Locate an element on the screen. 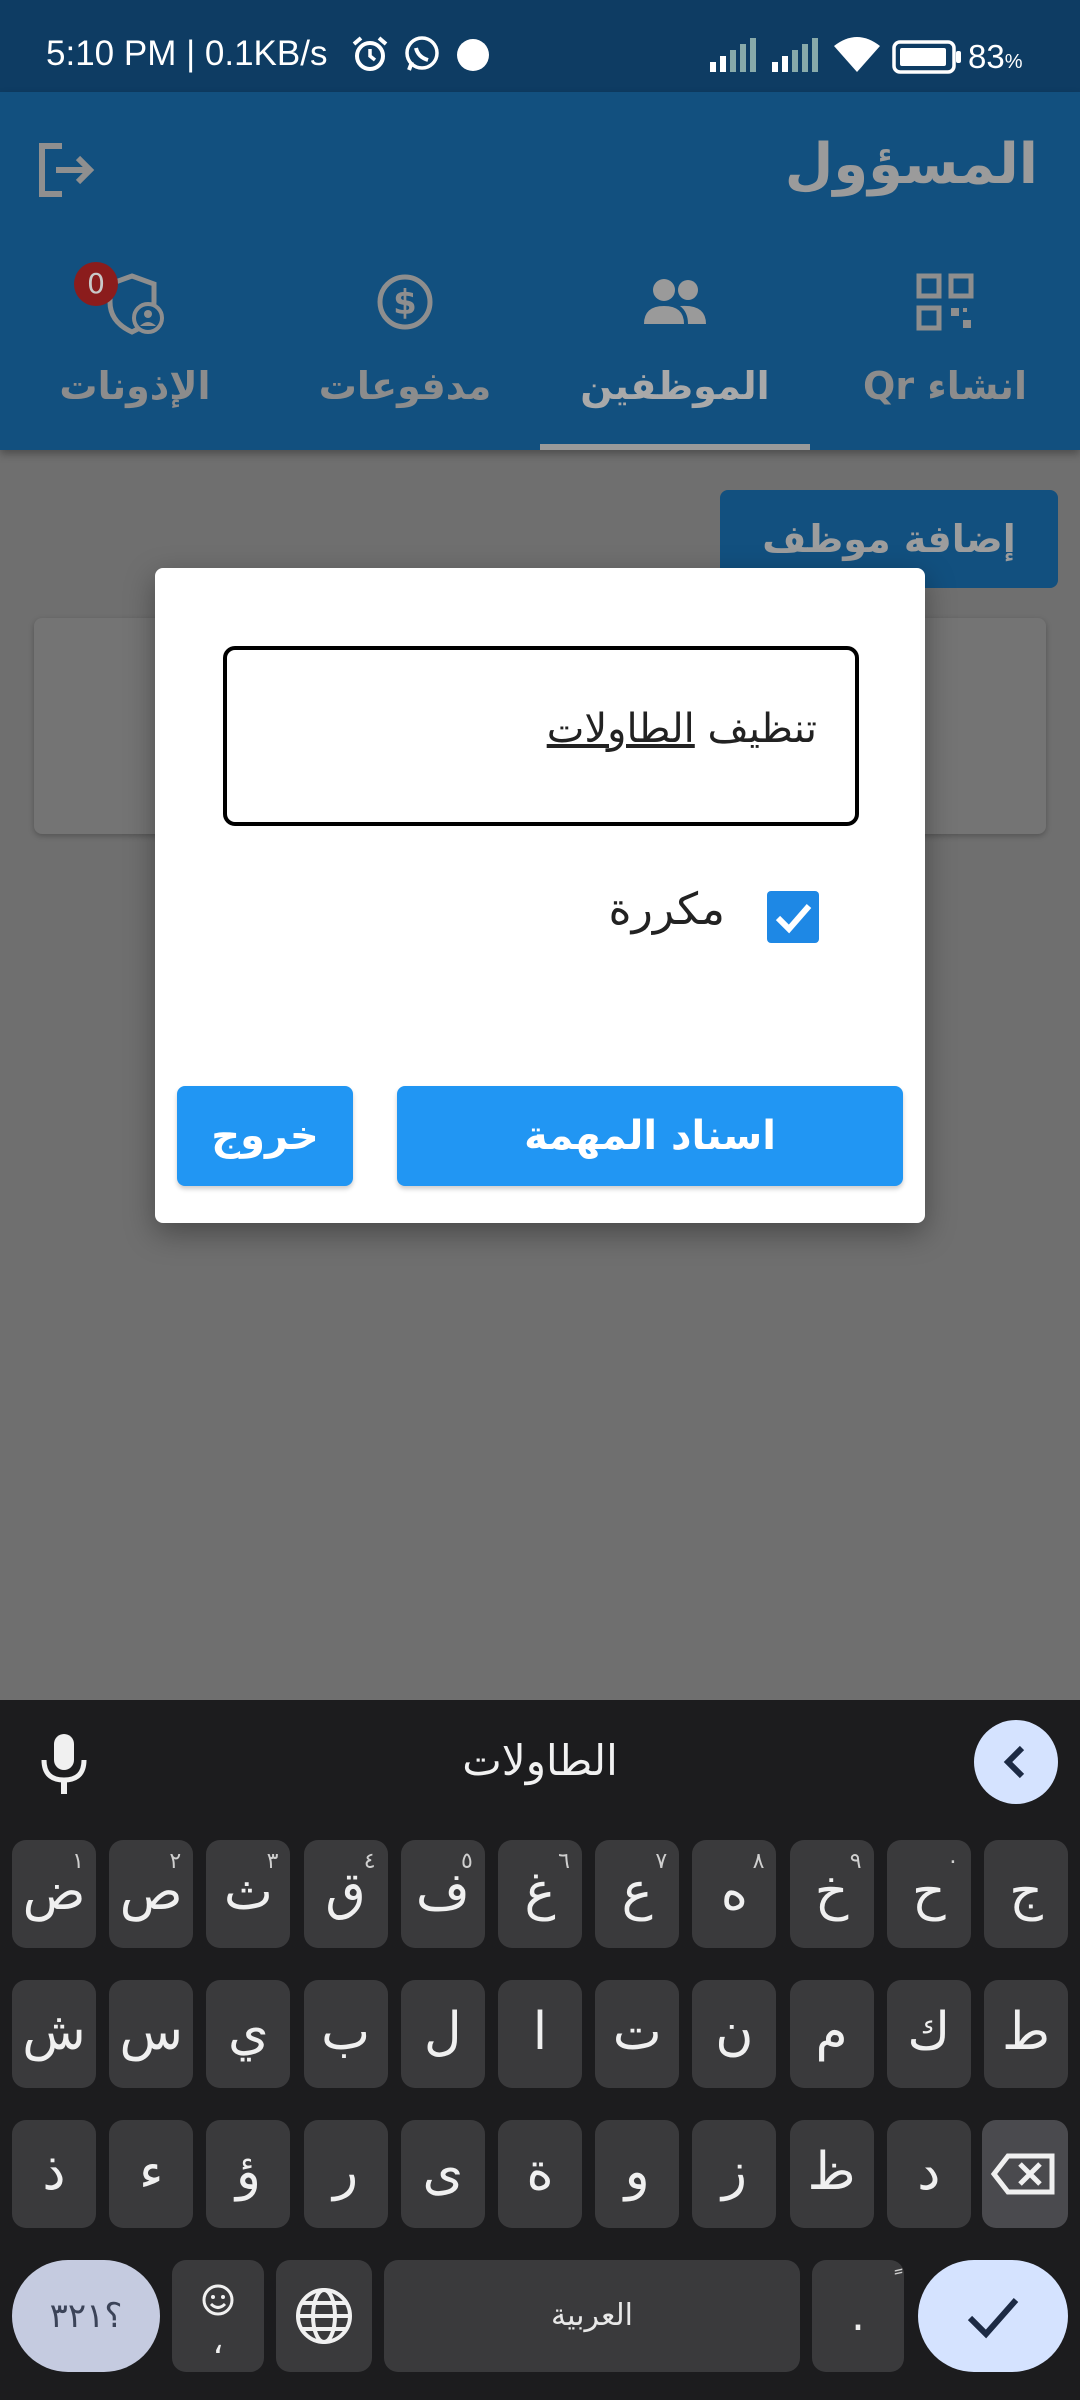 This screenshot has height=2400, width=1080. key-ب: ب is located at coordinates (345, 2034).